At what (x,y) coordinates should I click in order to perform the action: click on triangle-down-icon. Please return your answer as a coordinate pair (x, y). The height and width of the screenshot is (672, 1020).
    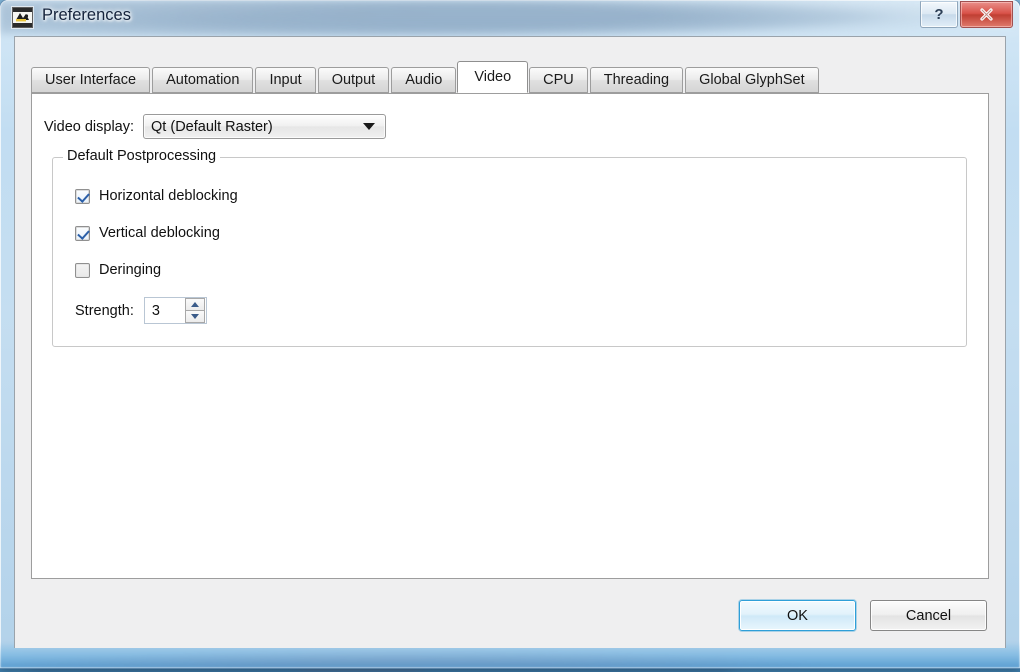
    Looking at the image, I should click on (194, 316).